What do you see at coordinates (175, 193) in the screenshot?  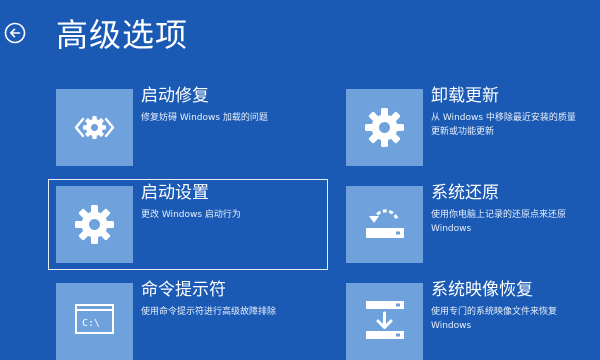 I see `option-title: 启动设置` at bounding box center [175, 193].